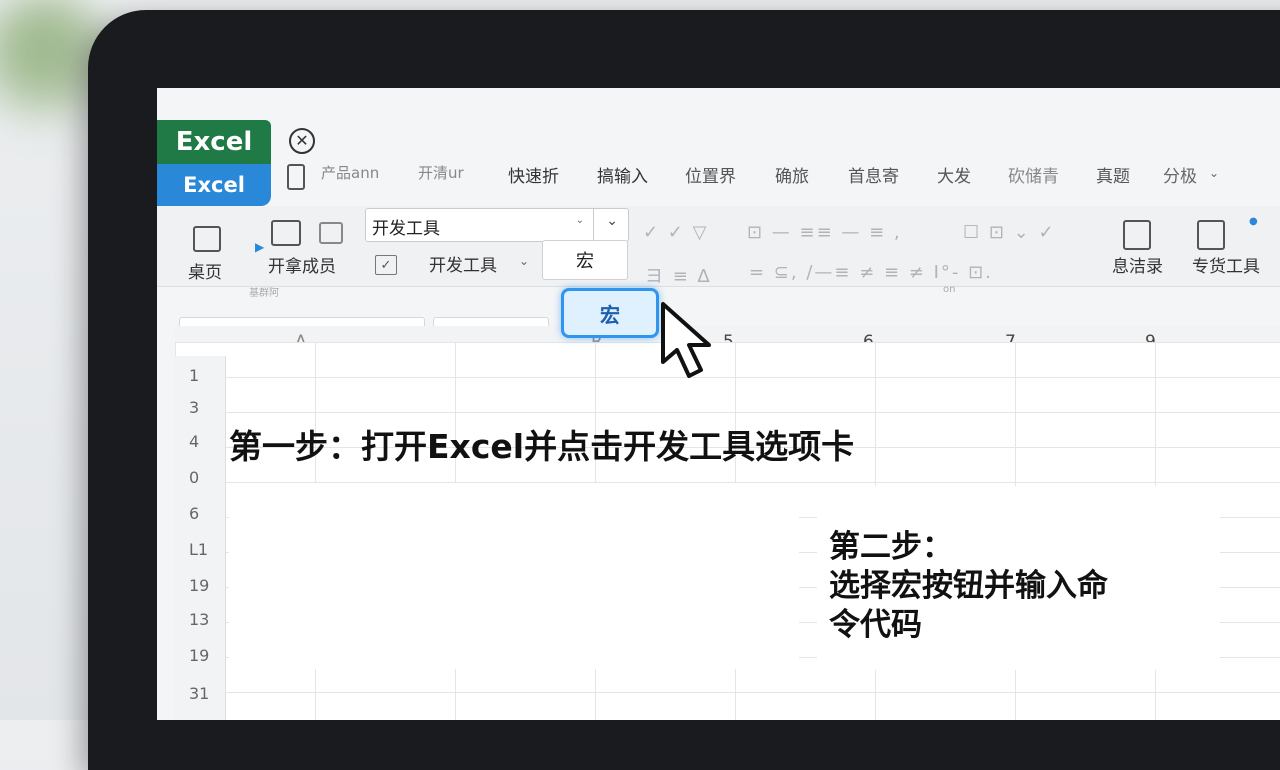  What do you see at coordinates (497, 225) in the screenshot?
I see `devtools-select: 开发工具 ⌄ ⌄` at bounding box center [497, 225].